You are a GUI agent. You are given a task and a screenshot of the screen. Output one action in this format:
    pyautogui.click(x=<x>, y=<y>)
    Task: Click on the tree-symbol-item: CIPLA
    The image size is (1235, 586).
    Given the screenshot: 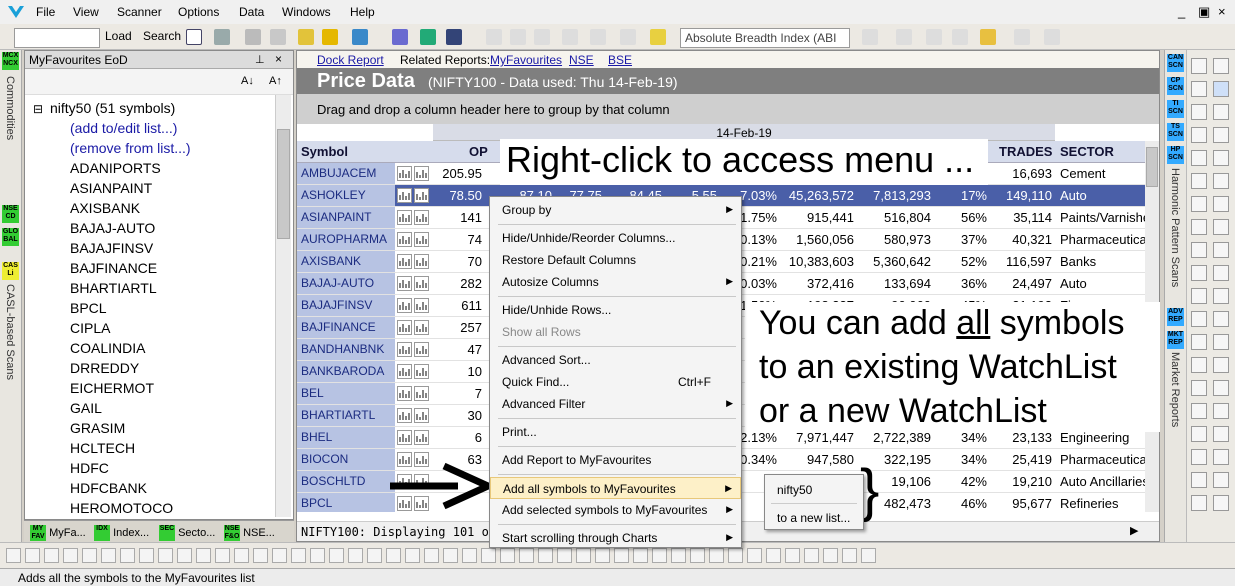 What is the action you would take?
    pyautogui.click(x=90, y=328)
    